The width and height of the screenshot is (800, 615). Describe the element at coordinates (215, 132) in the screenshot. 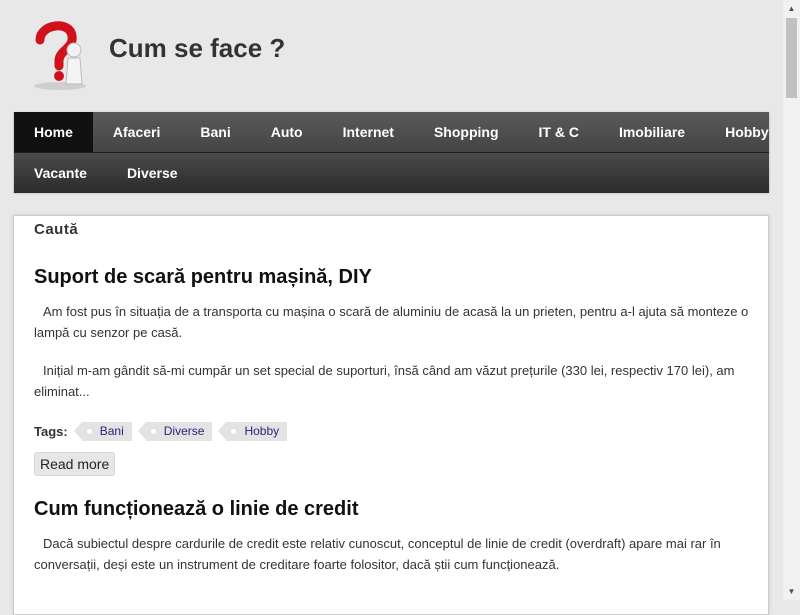

I see `nav-item-bani: Bani` at that location.